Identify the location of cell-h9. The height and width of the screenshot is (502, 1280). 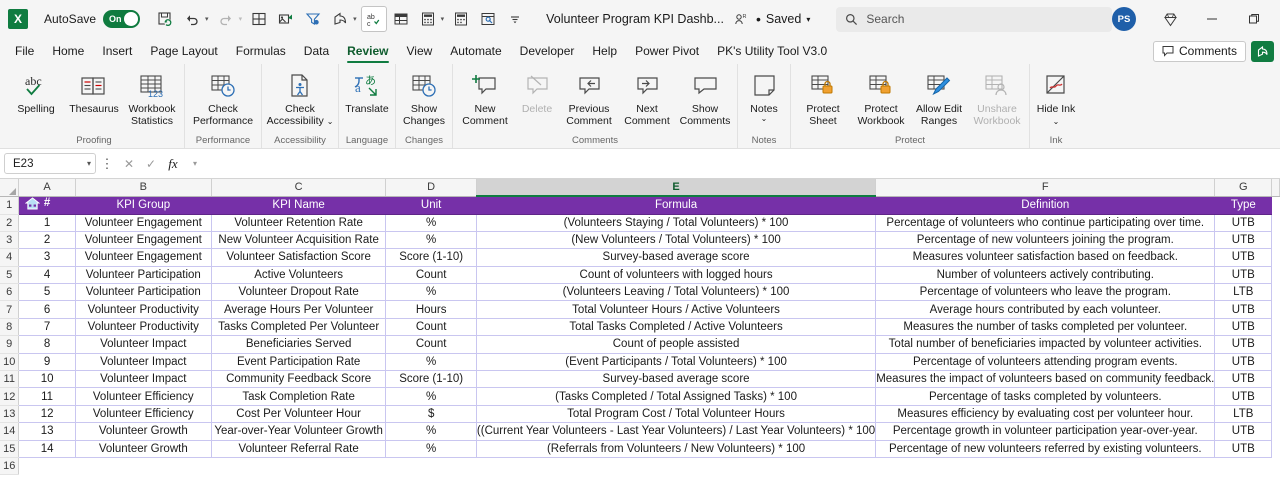
(1275, 344).